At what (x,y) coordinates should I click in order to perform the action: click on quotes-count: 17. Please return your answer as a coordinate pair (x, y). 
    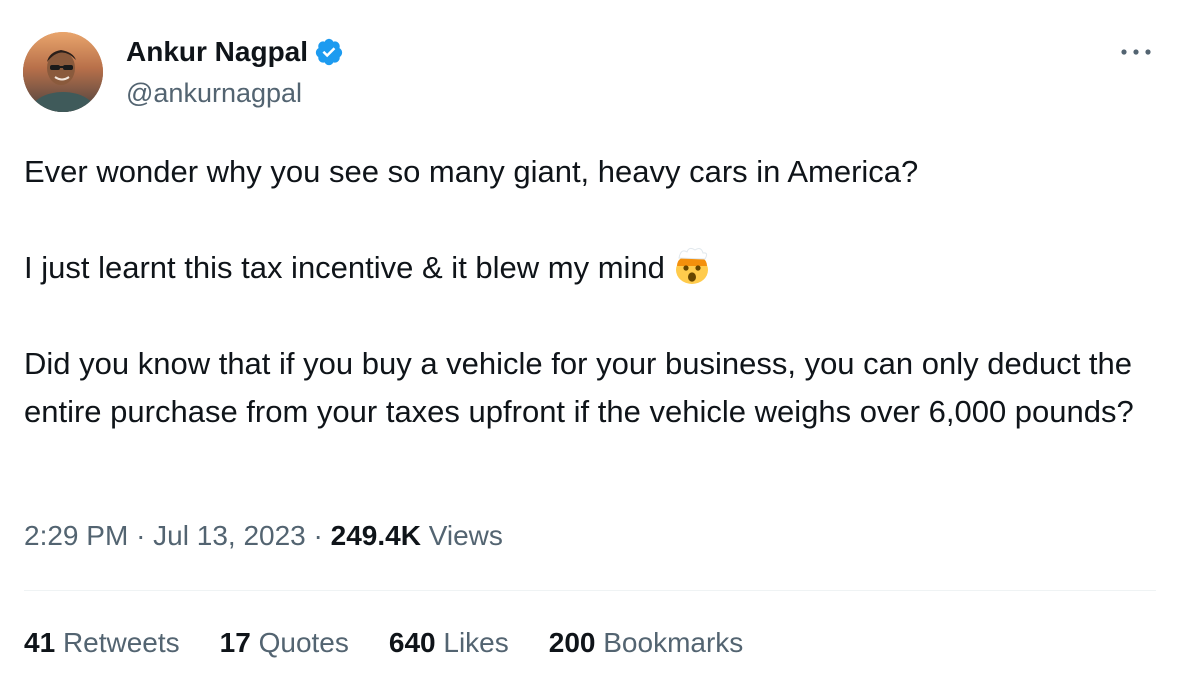
    Looking at the image, I should click on (235, 642).